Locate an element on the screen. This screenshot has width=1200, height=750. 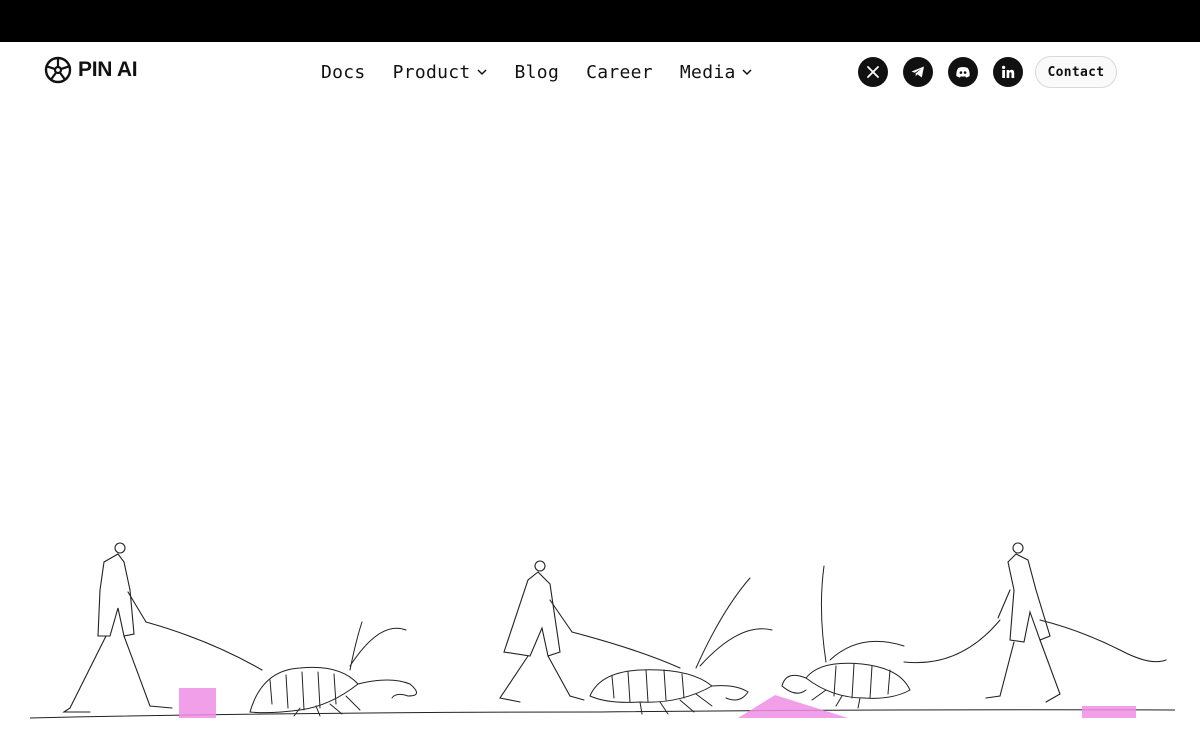
telegram-icon is located at coordinates (917, 72).